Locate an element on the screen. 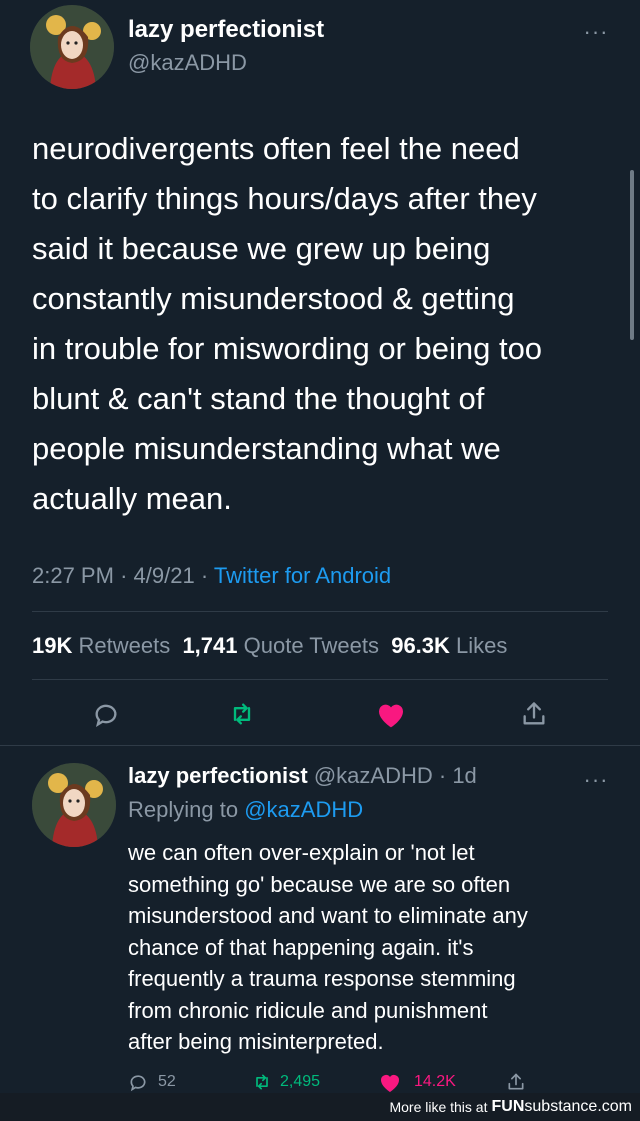  replying-to-label: Replying to is located at coordinates (183, 809).